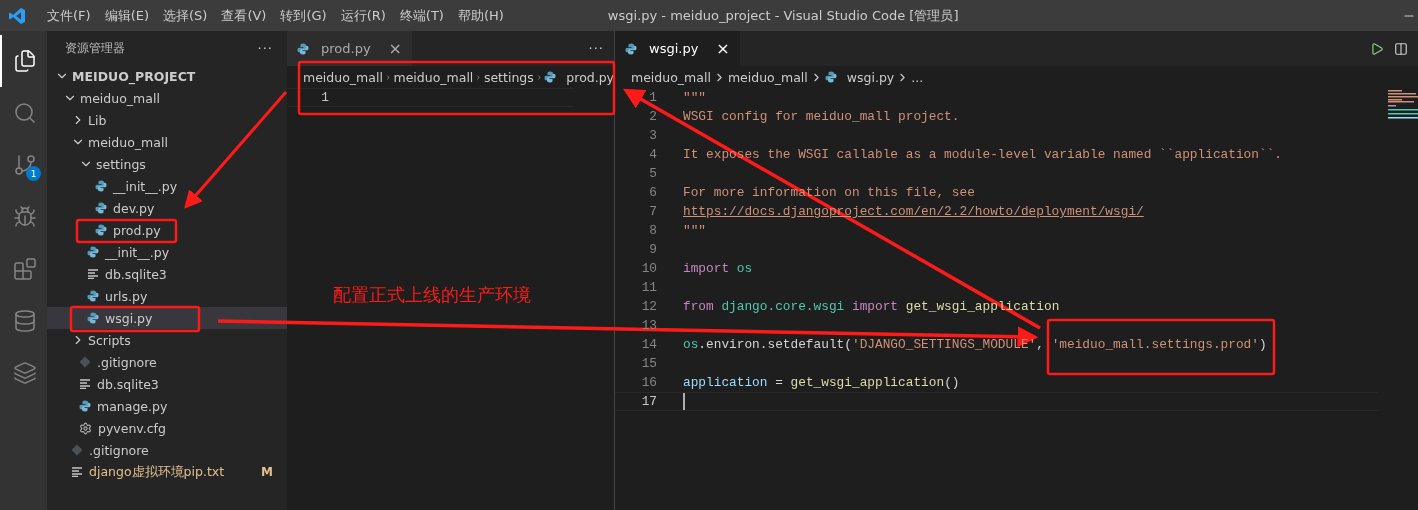 The image size is (1418, 510). I want to click on line-number: 4, so click(652, 154).